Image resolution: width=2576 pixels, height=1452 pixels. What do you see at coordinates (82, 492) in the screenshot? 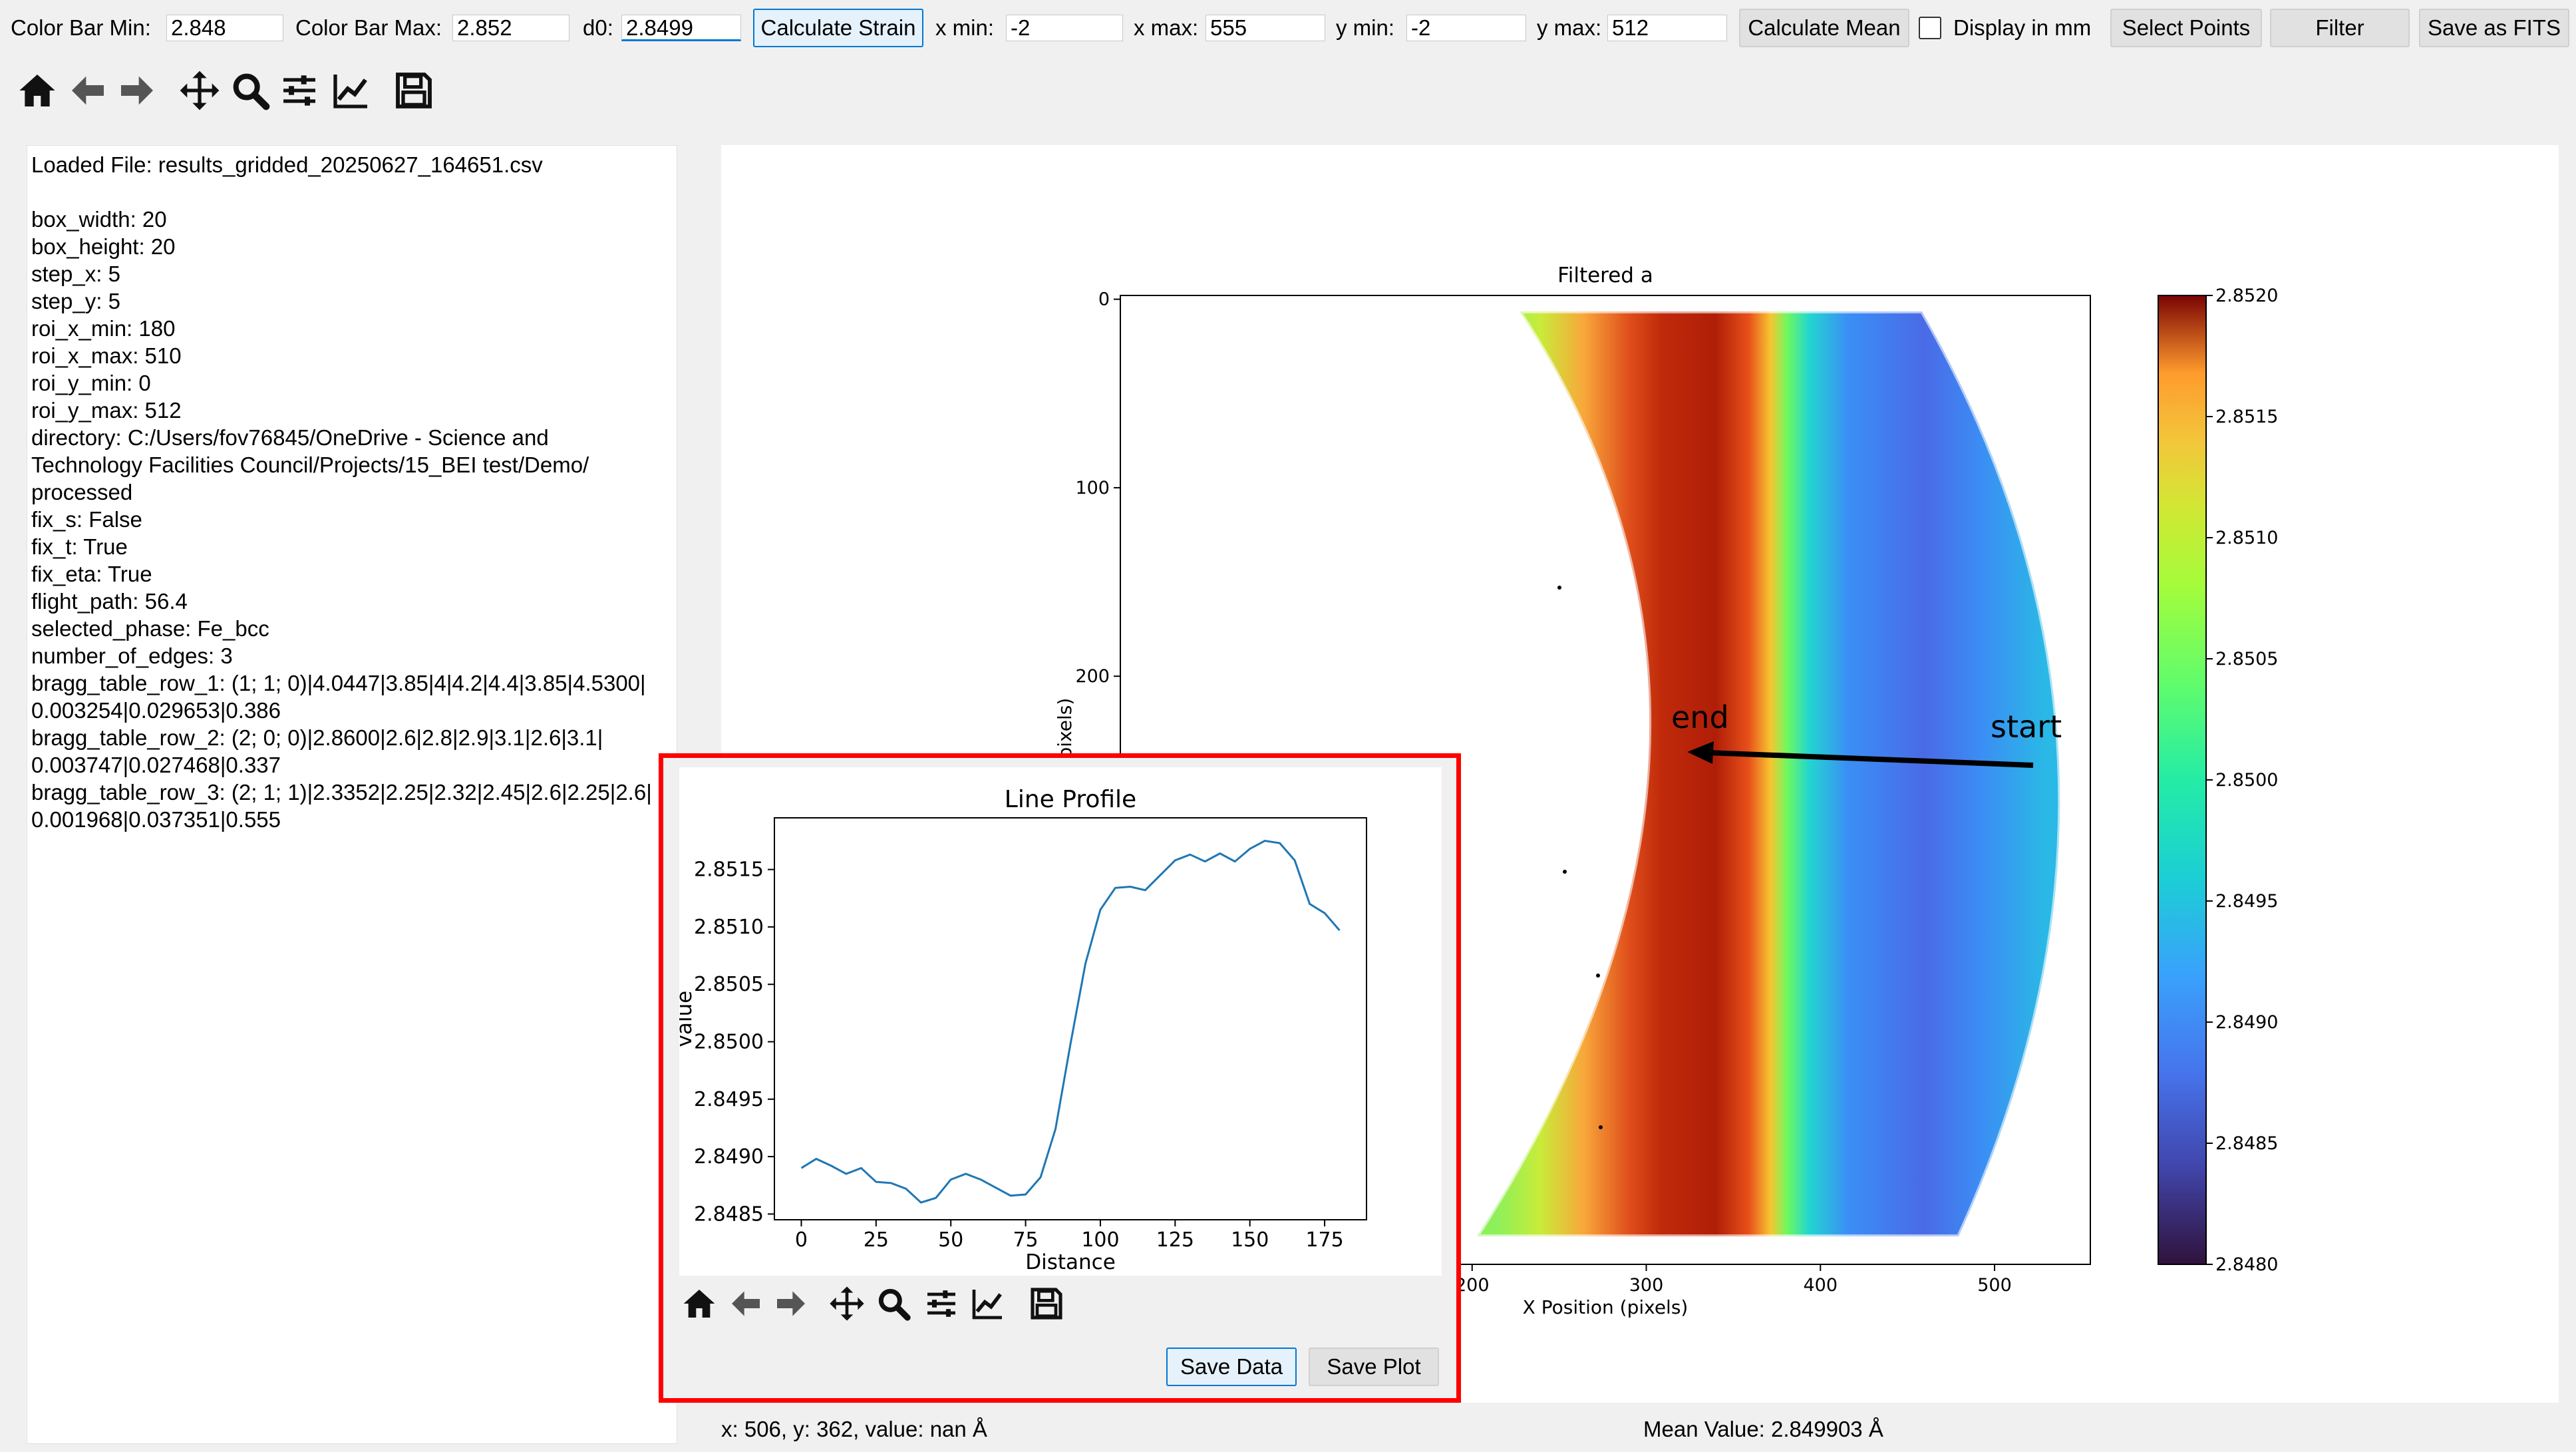
I see `info-line: processed` at bounding box center [82, 492].